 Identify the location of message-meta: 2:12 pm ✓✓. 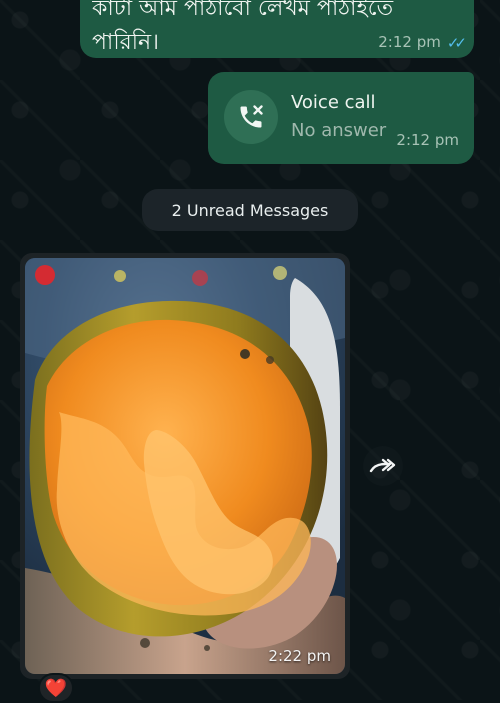
(422, 42).